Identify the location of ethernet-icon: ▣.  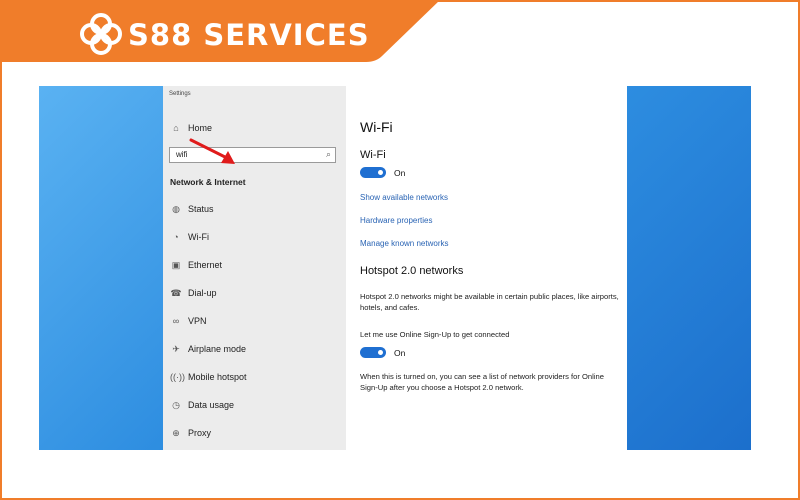
(176, 265).